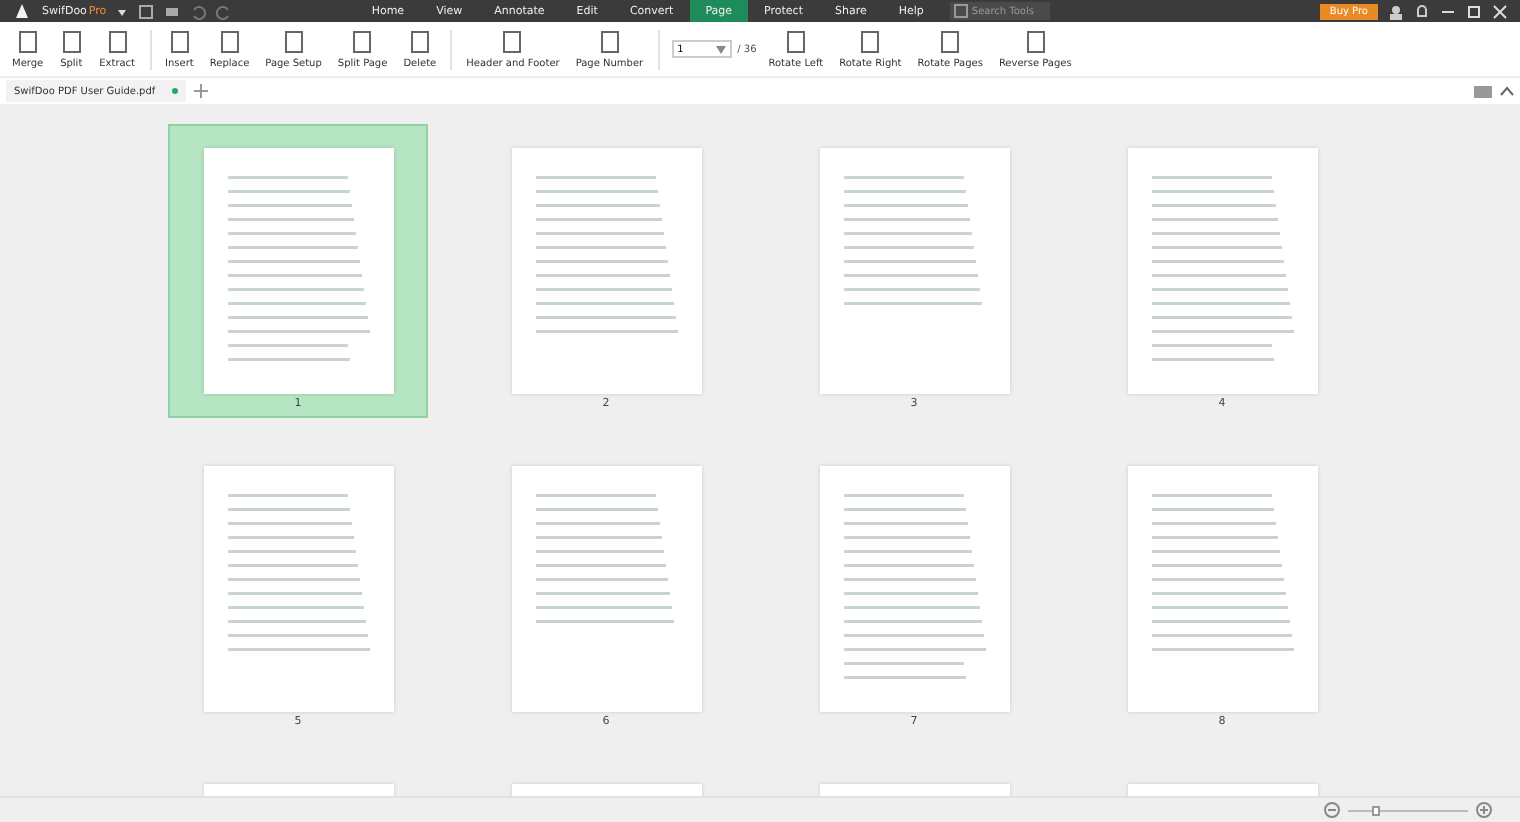  What do you see at coordinates (1474, 11) in the screenshot?
I see `maximize-icon` at bounding box center [1474, 11].